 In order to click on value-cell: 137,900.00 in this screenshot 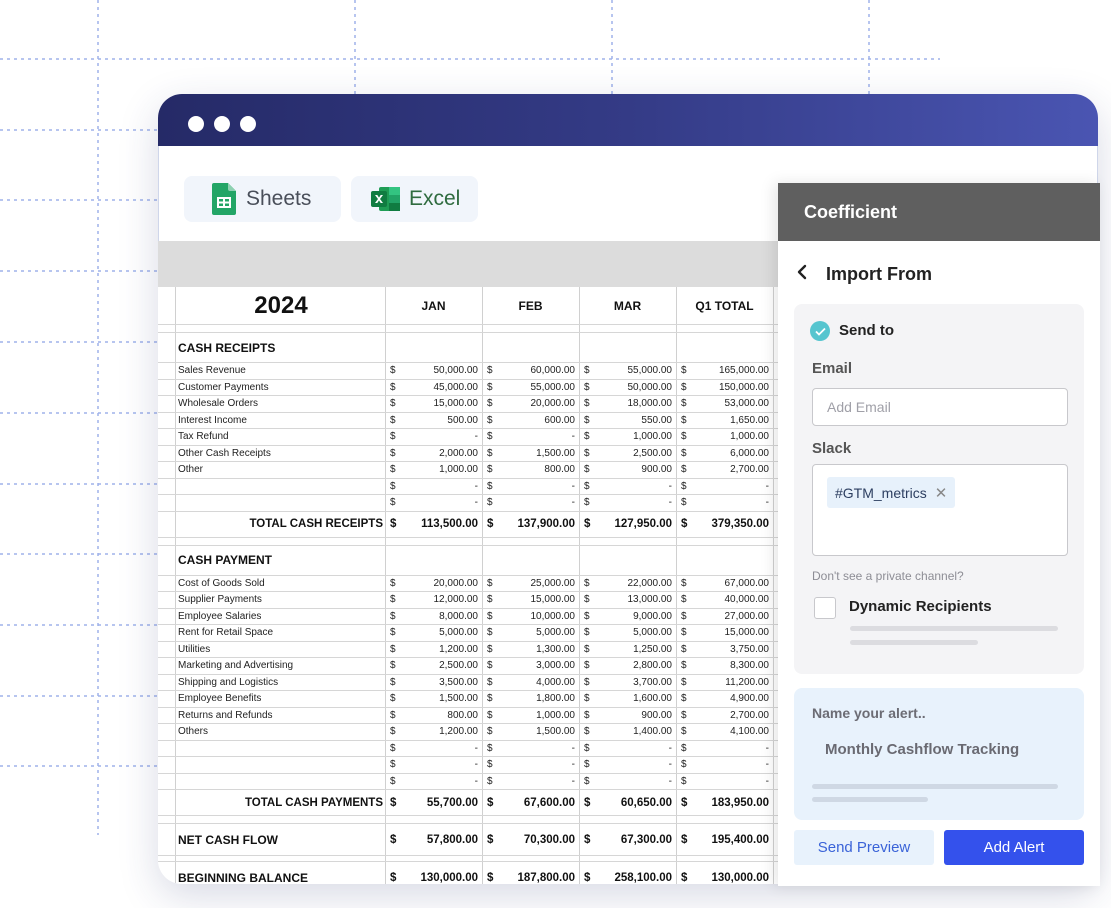, I will do `click(530, 524)`.